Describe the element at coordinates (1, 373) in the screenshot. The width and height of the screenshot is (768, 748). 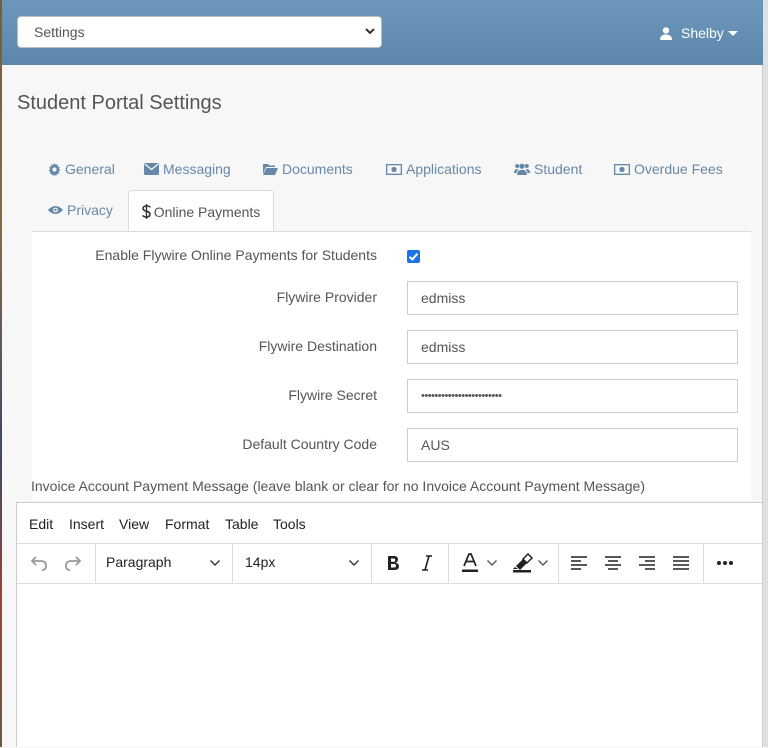
I see `window-left-edge` at that location.